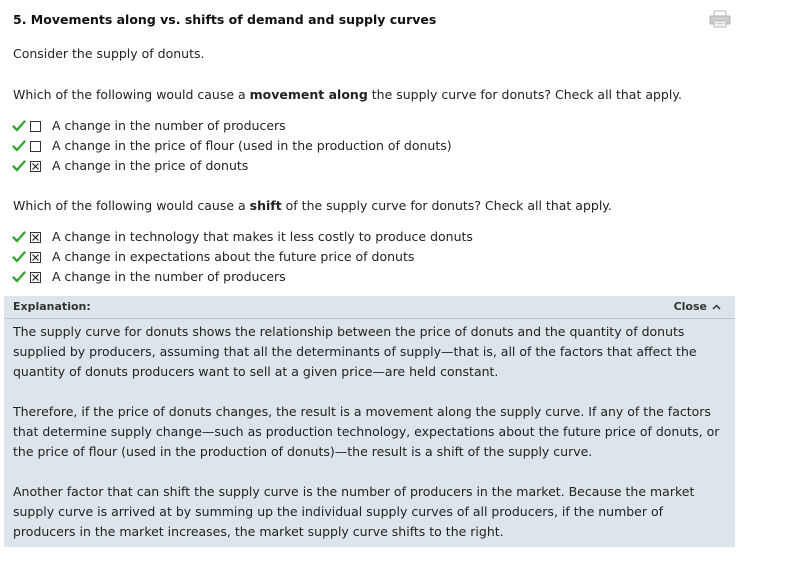 The image size is (800, 573). Describe the element at coordinates (369, 307) in the screenshot. I see `explanation-header: Explanation: Close` at that location.